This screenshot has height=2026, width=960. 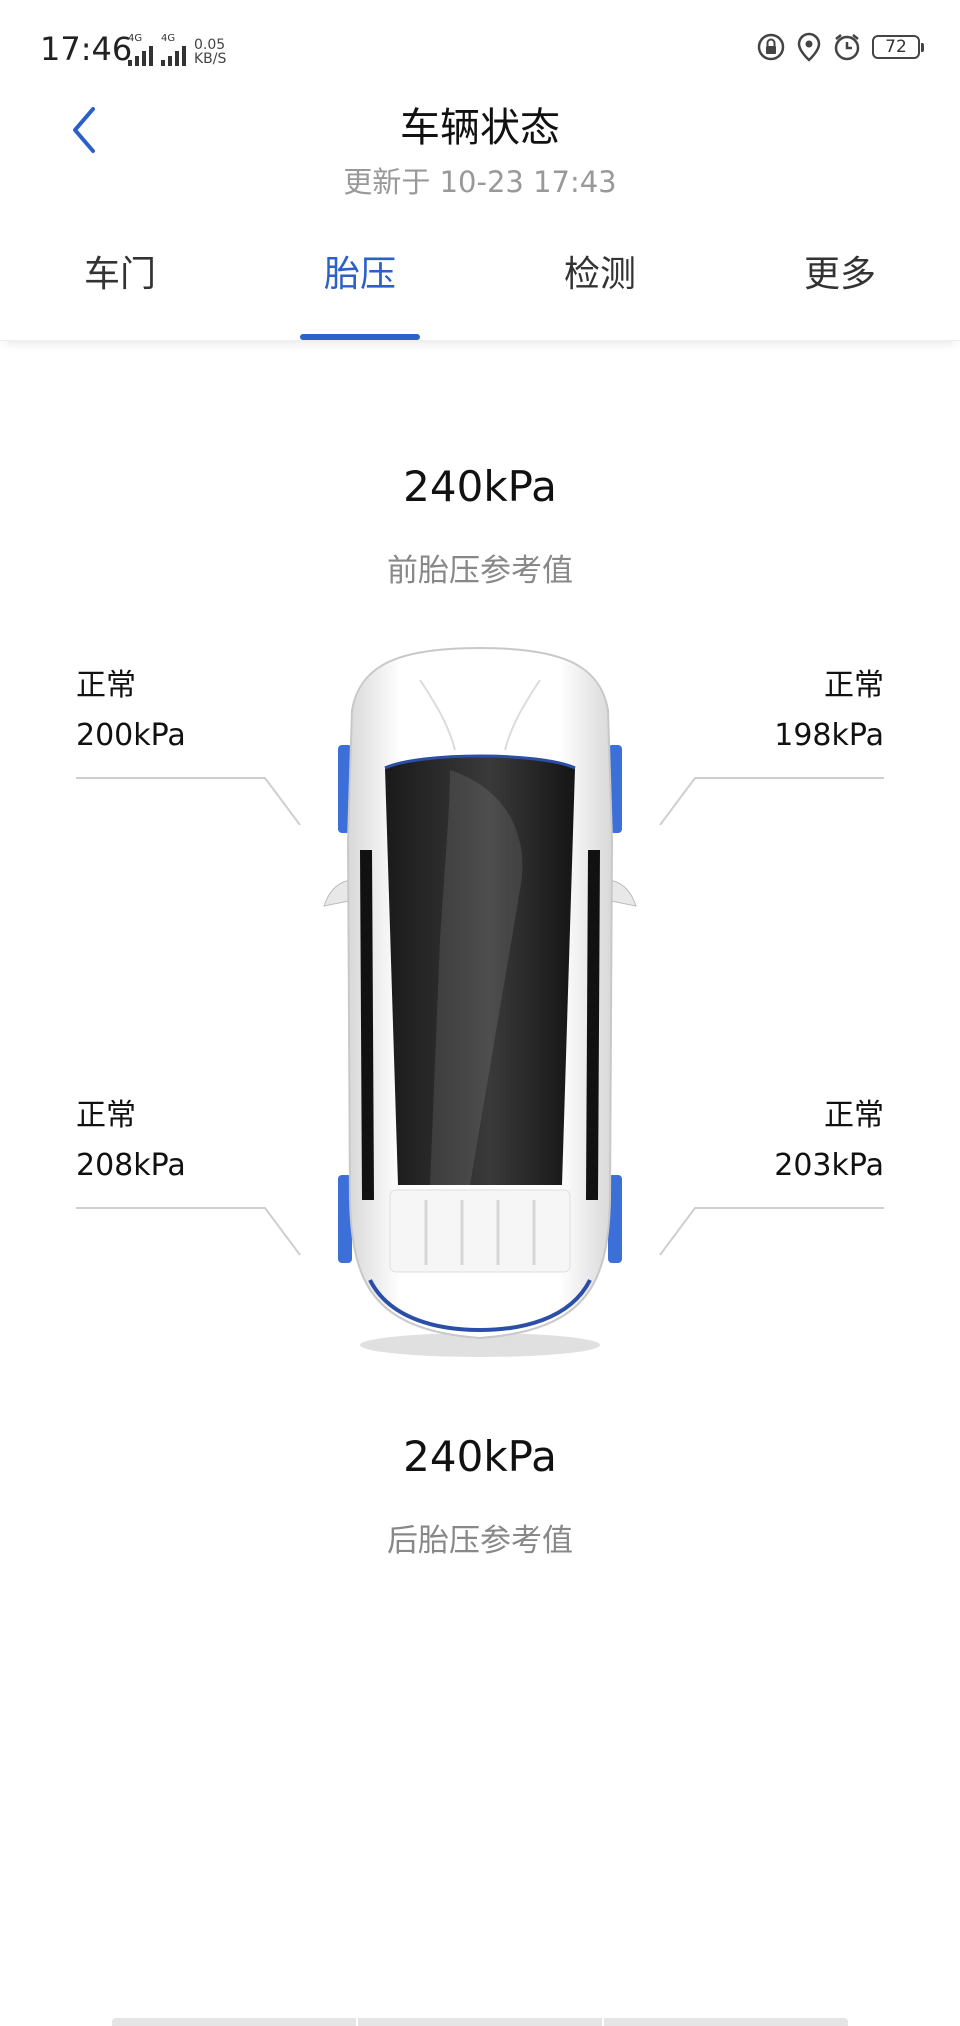 I want to click on rear-right-status: 正常, so click(x=854, y=1115).